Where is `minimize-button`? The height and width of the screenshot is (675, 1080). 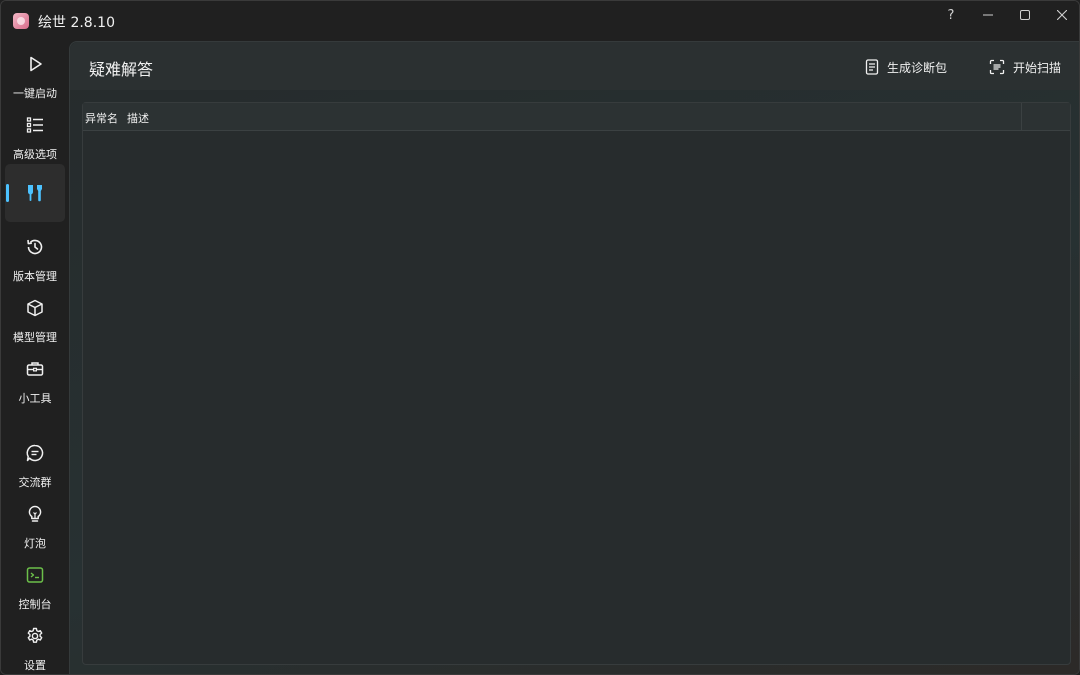 minimize-button is located at coordinates (988, 15).